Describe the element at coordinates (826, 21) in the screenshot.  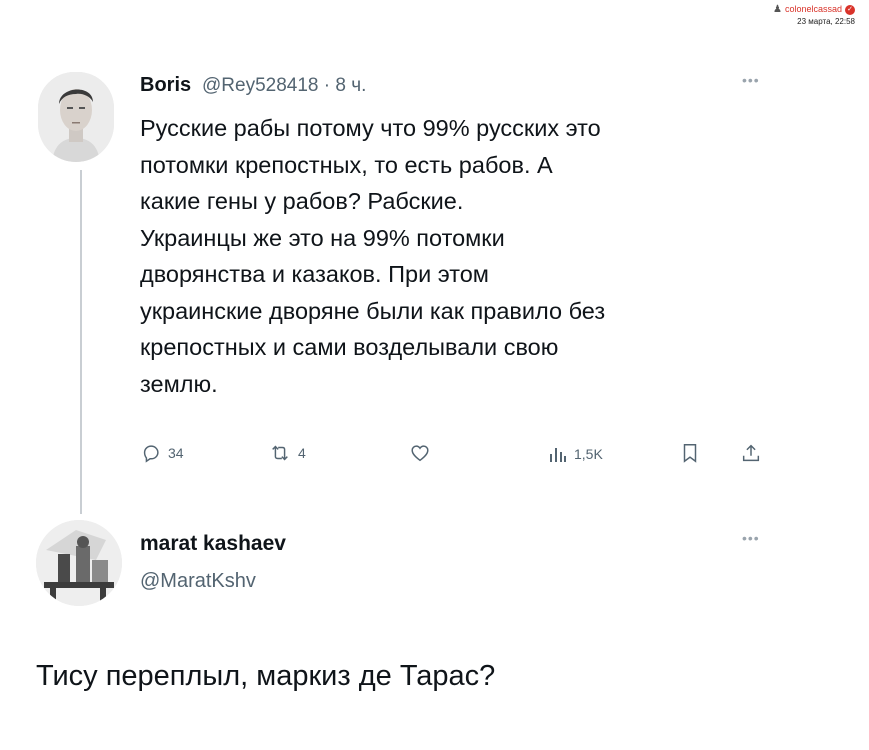
I see `watermark-date: 23 марта, 22:58` at that location.